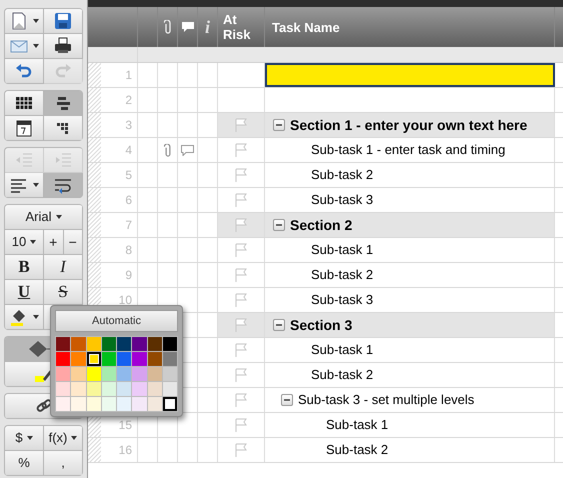 This screenshot has width=563, height=478. Describe the element at coordinates (410, 325) in the screenshot. I see `task-name-cell: Section 3` at that location.